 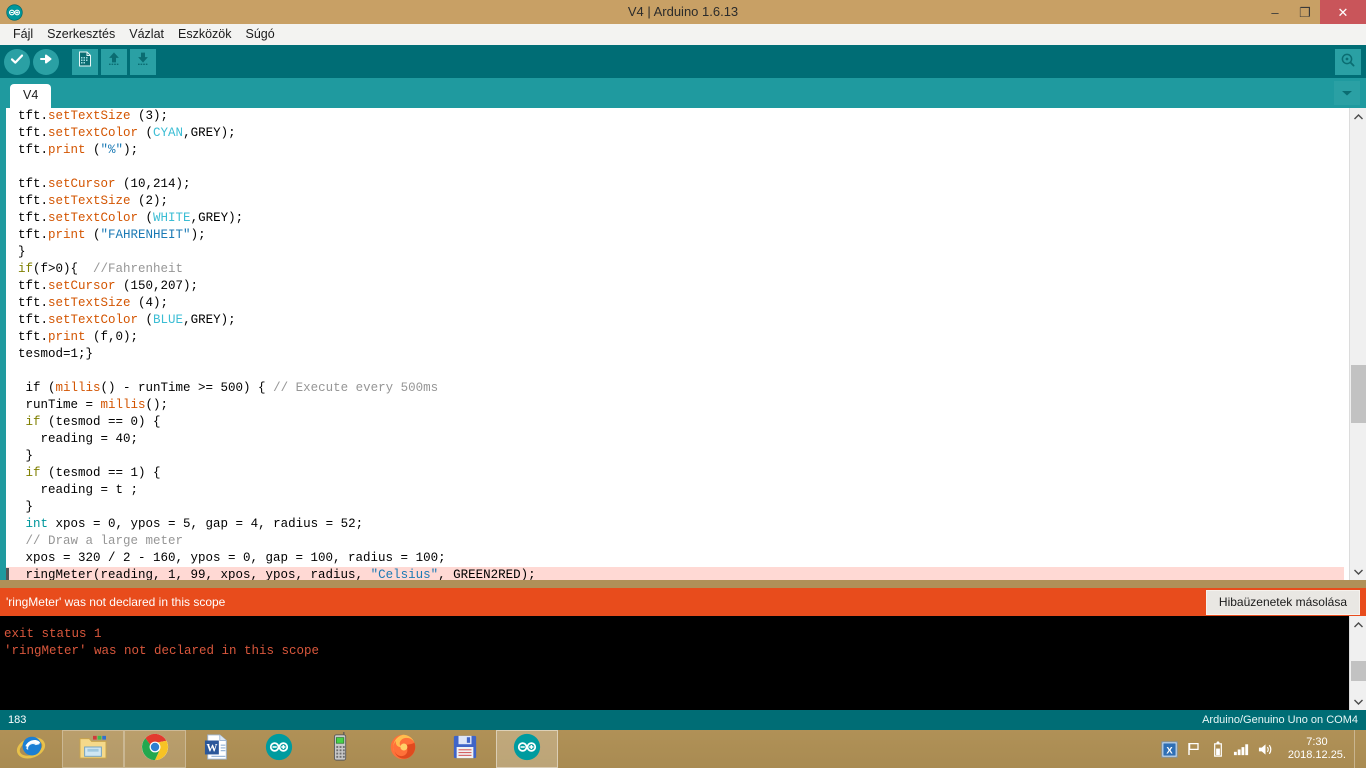 What do you see at coordinates (67, 337) in the screenshot?
I see `code-token: print` at bounding box center [67, 337].